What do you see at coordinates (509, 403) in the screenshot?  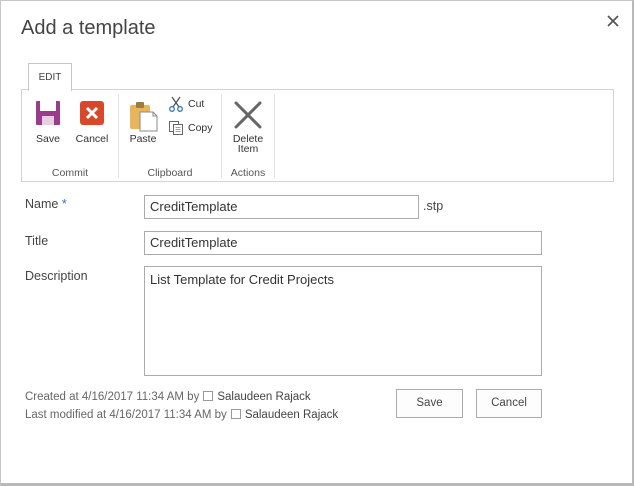 I see `cancel-button: Cancel` at bounding box center [509, 403].